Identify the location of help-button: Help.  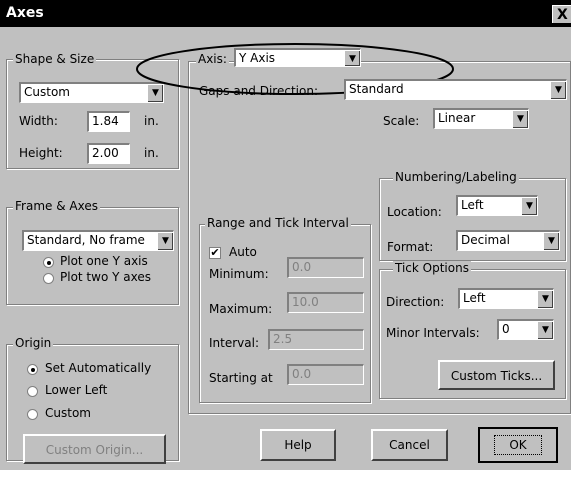
(298, 445).